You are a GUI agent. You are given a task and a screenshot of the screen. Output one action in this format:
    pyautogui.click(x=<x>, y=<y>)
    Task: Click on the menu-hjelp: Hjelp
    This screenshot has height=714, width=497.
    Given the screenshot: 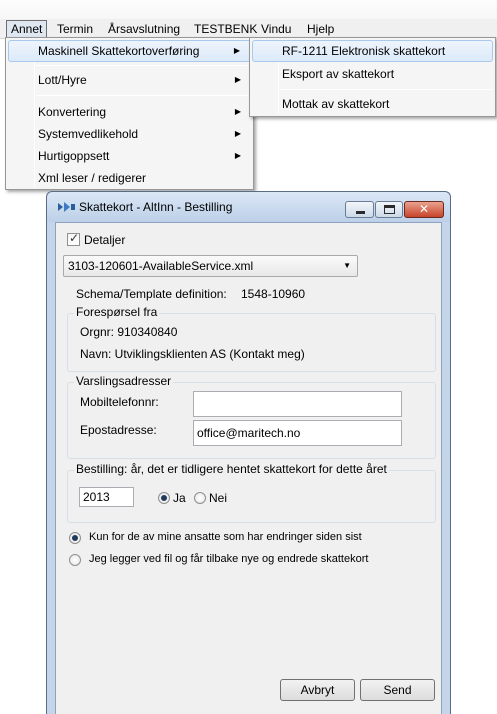 What is the action you would take?
    pyautogui.click(x=320, y=29)
    